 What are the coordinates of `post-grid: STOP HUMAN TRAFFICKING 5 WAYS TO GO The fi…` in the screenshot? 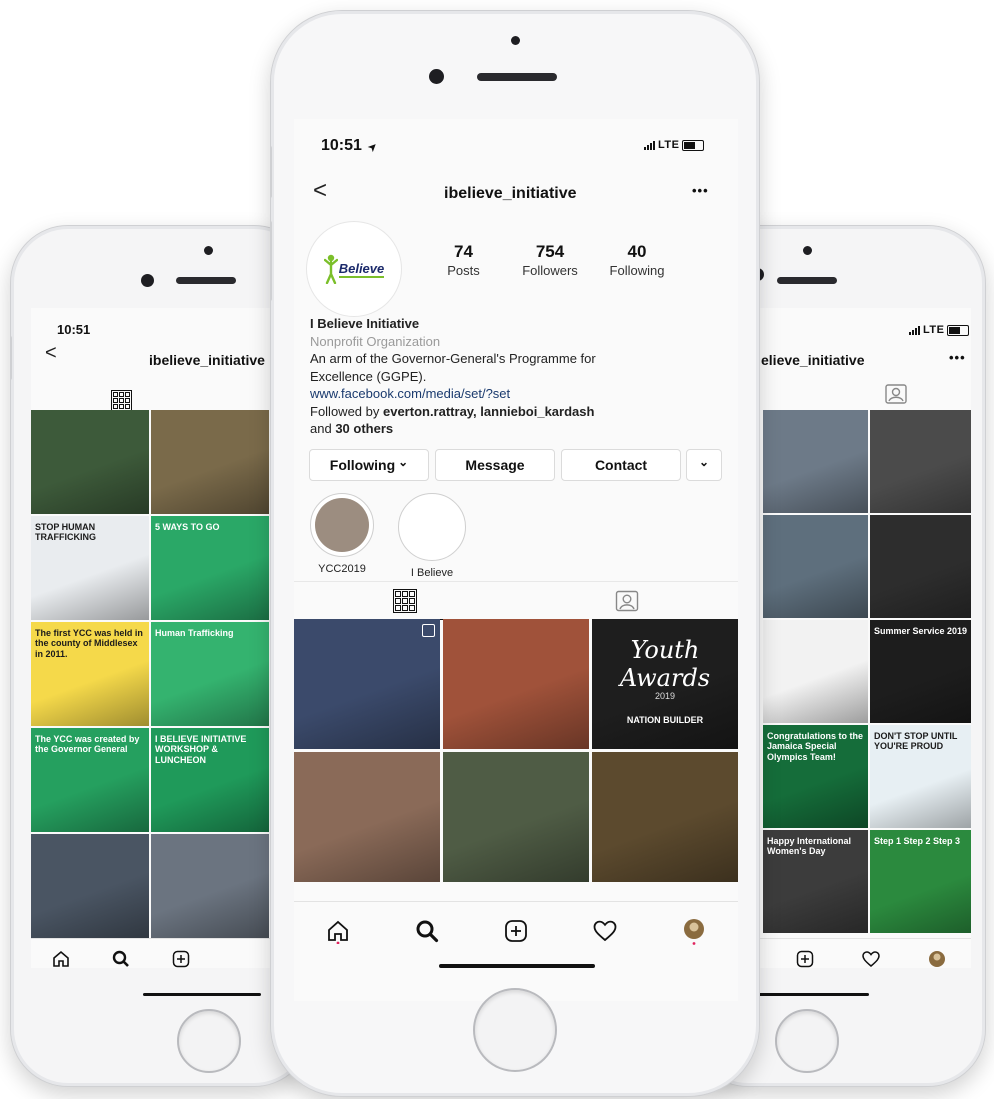 It's located at (151, 674).